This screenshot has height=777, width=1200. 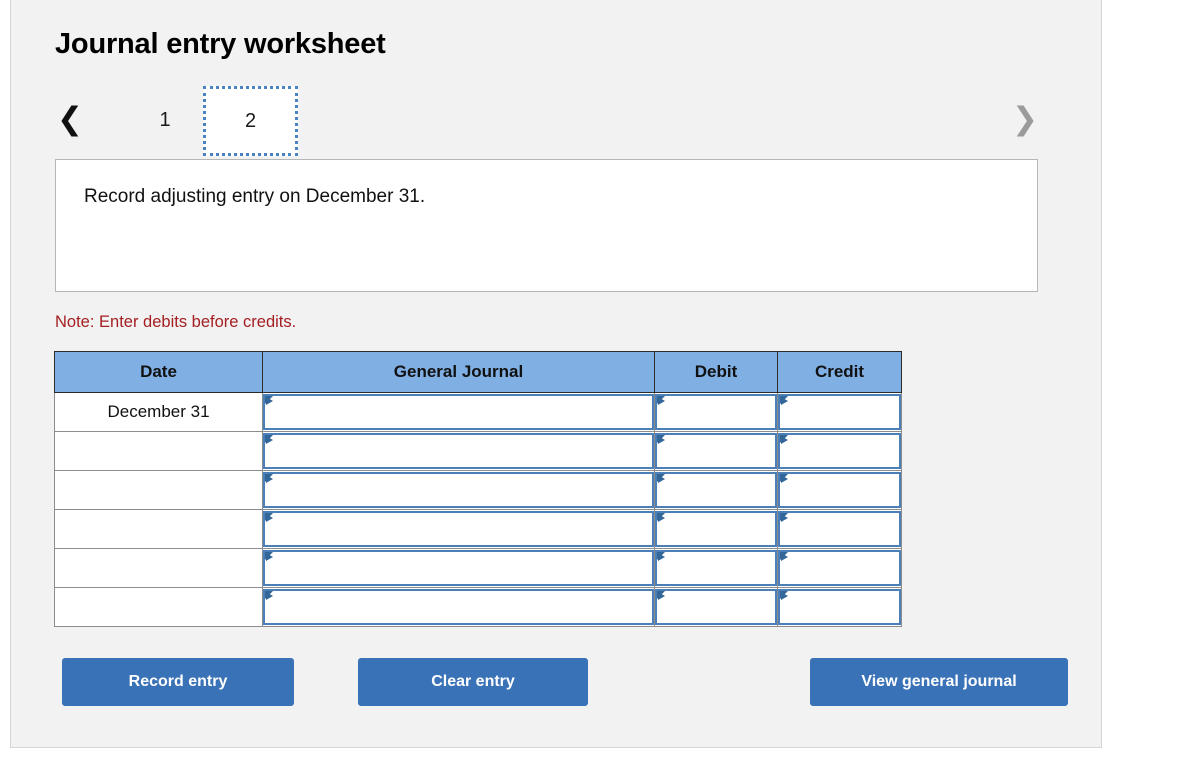 What do you see at coordinates (939, 682) in the screenshot?
I see `view-general-journal-button: View general journal` at bounding box center [939, 682].